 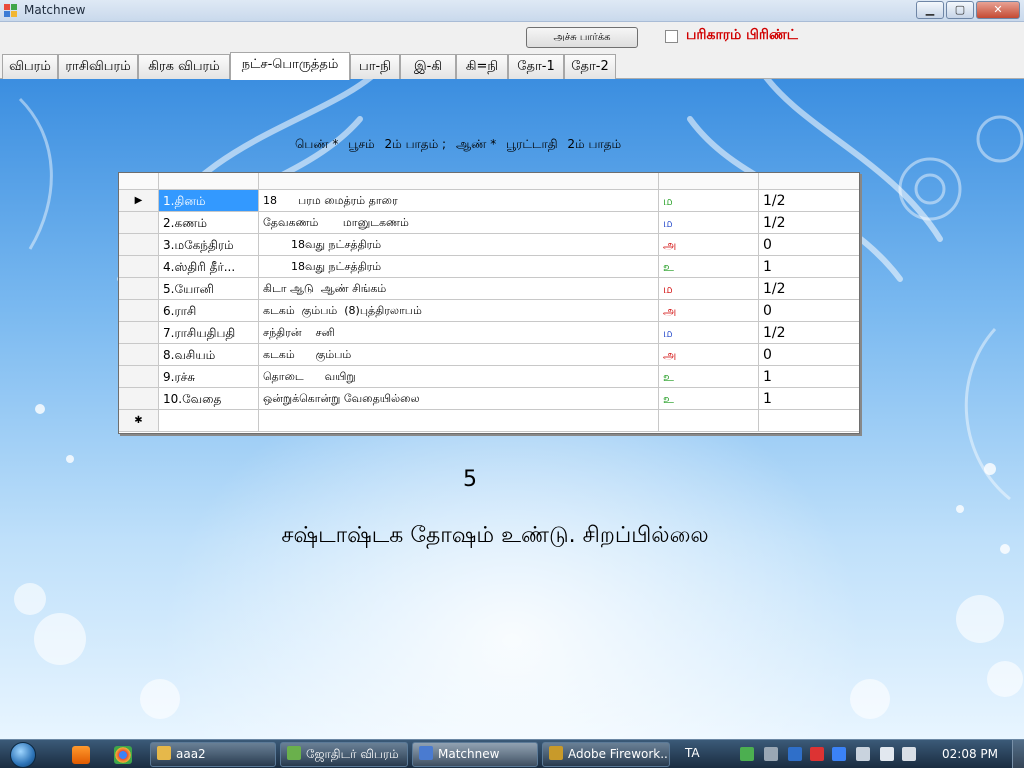 I want to click on porutham-name-cell: 3.மகேந்திரம், so click(x=209, y=244).